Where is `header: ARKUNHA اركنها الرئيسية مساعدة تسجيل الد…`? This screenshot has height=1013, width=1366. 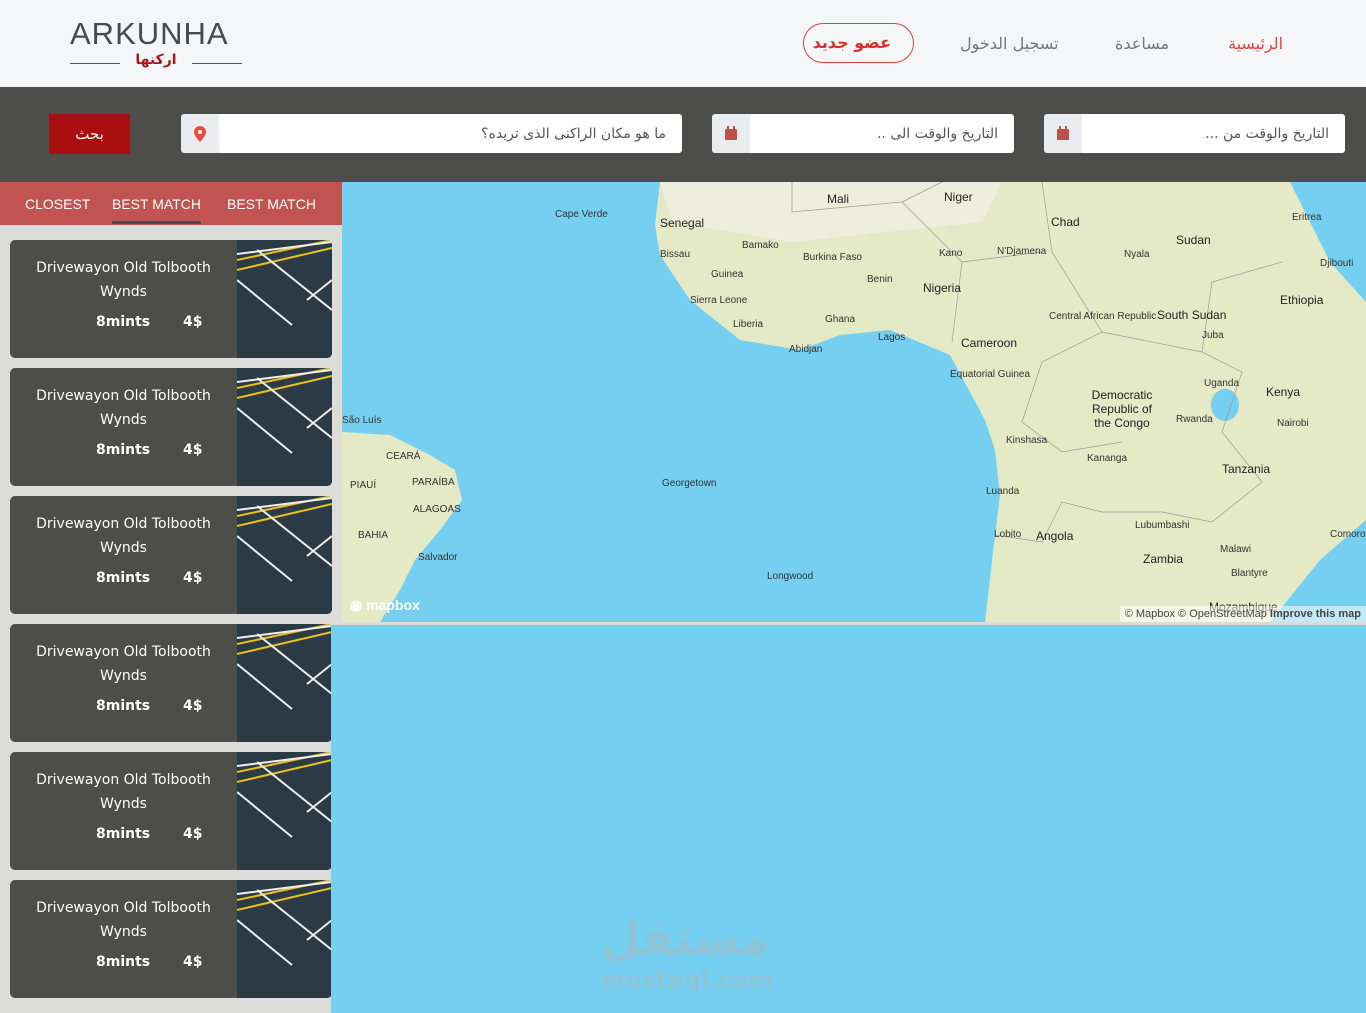
header: ARKUNHA اركنها الرئيسية مساعدة تسجيل الد… is located at coordinates (683, 43).